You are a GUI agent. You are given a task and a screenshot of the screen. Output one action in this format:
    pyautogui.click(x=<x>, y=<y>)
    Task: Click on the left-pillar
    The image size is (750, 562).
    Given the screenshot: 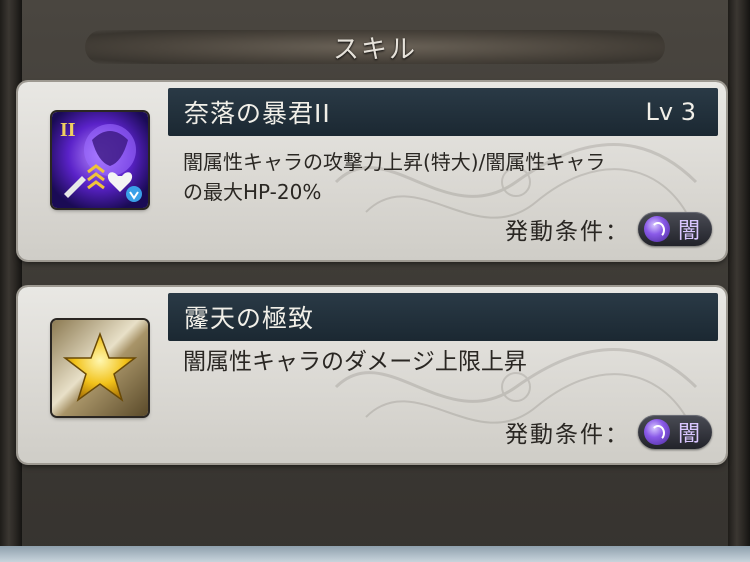 What is the action you would take?
    pyautogui.click(x=11, y=281)
    